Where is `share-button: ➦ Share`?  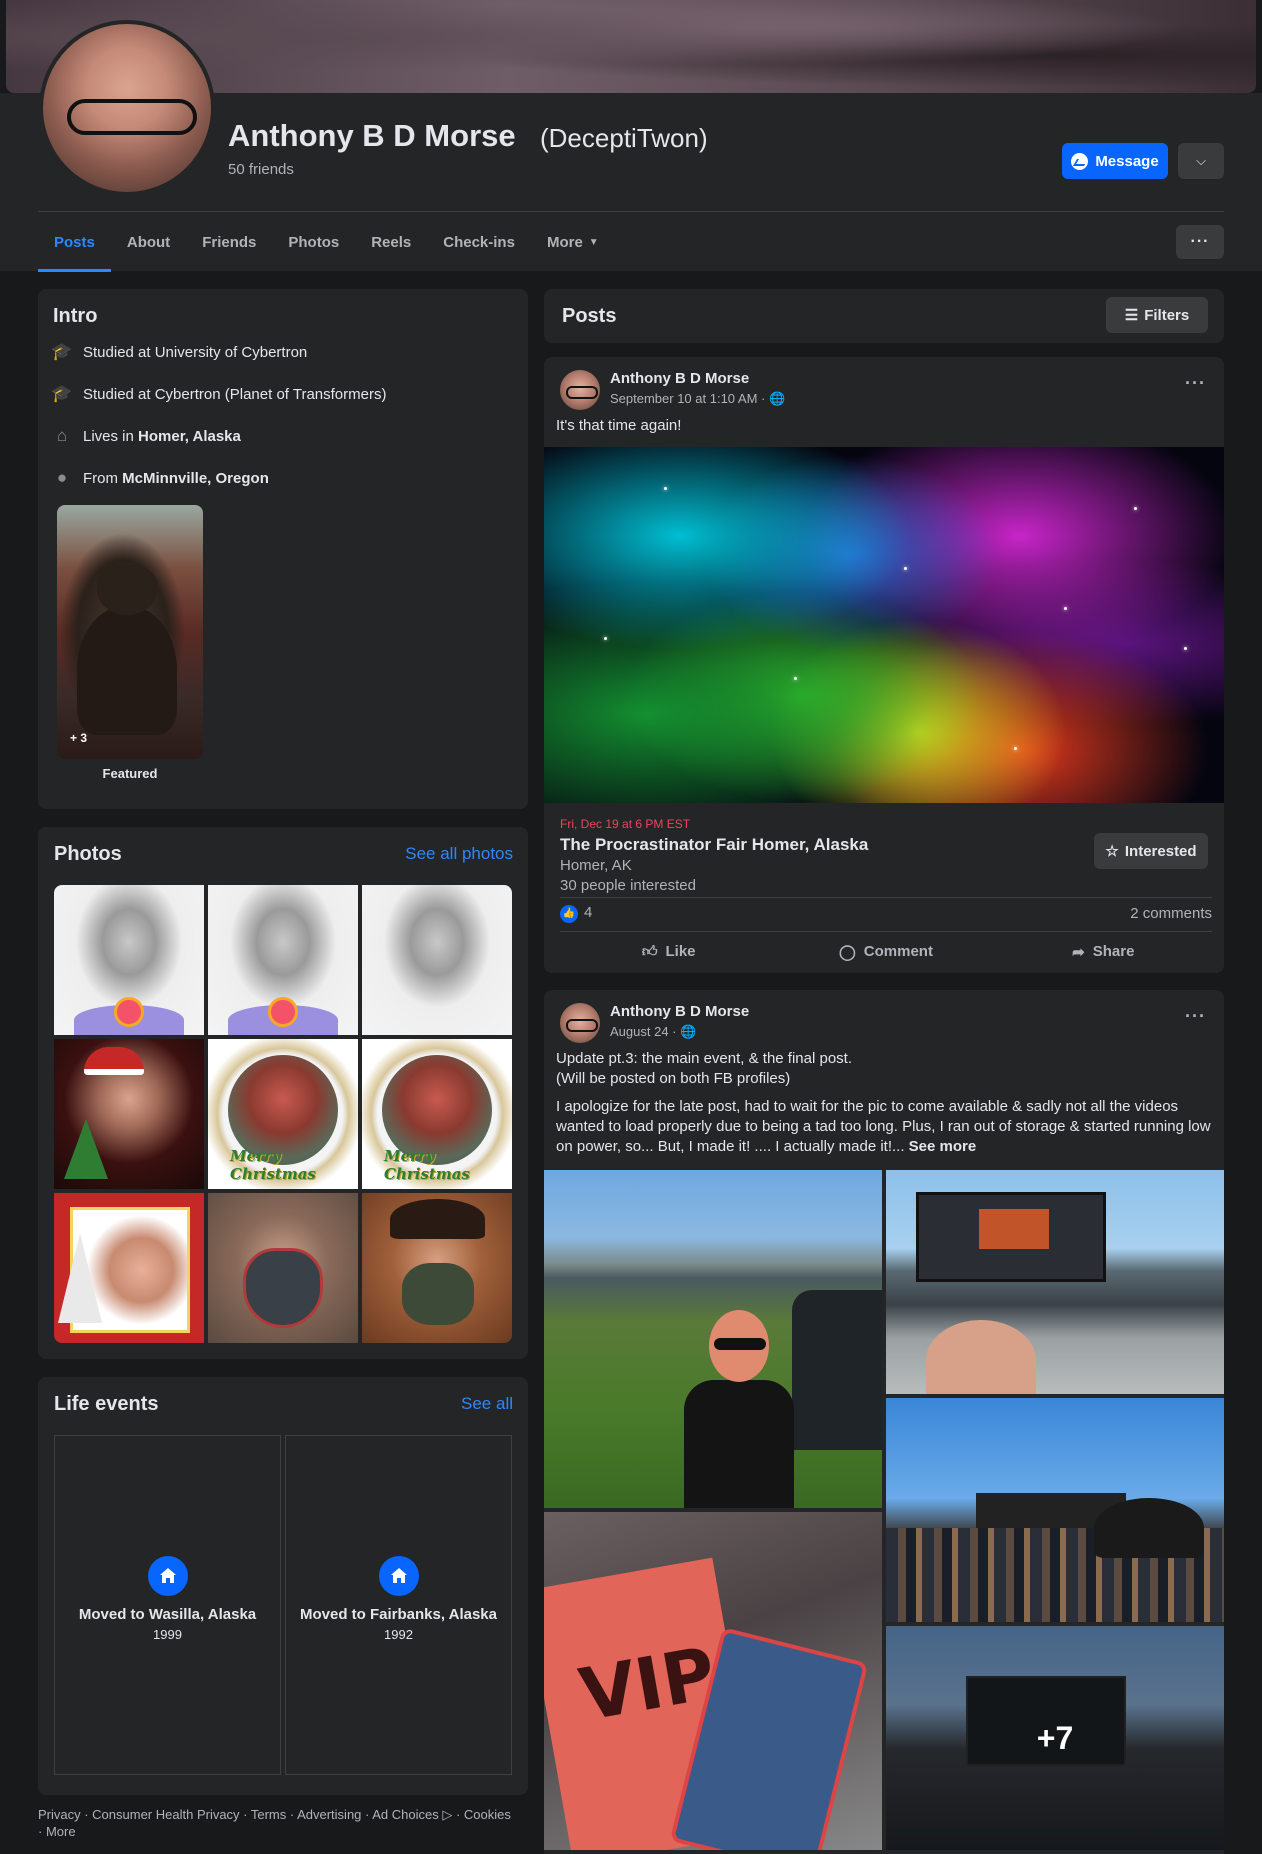 share-button: ➦ Share is located at coordinates (1103, 951).